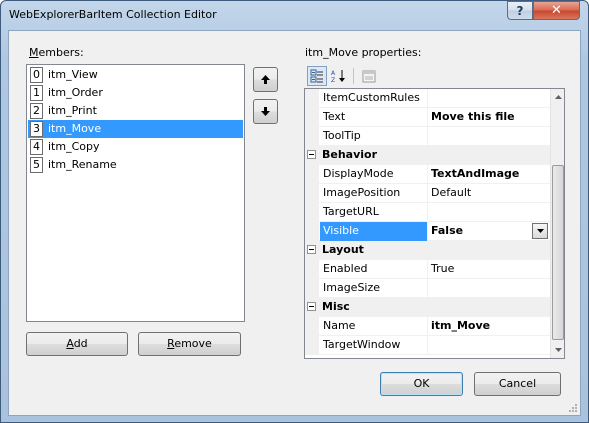 Image resolution: width=589 pixels, height=423 pixels. Describe the element at coordinates (73, 74) in the screenshot. I see `member-name: itm_View` at that location.